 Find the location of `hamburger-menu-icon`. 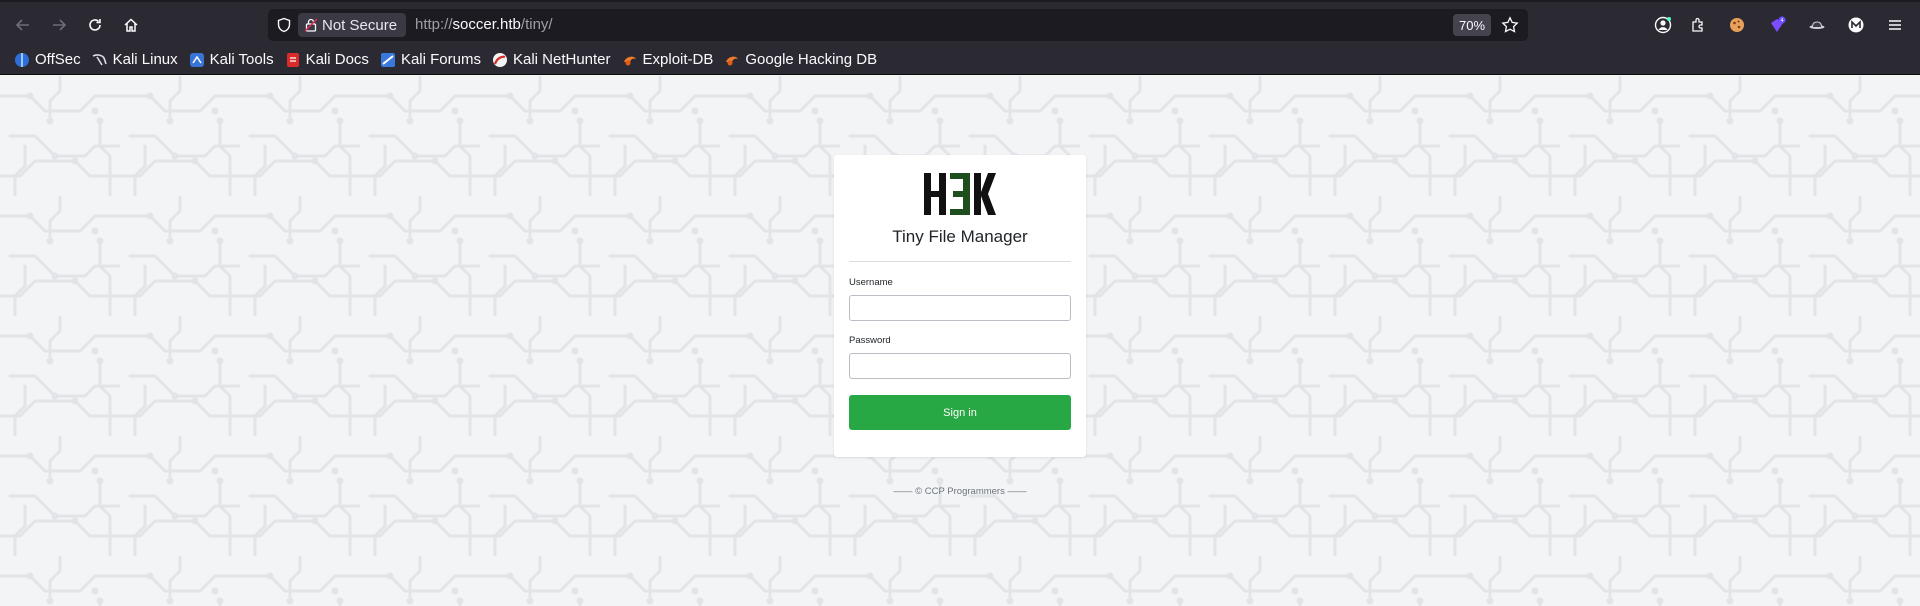

hamburger-menu-icon is located at coordinates (1895, 25).